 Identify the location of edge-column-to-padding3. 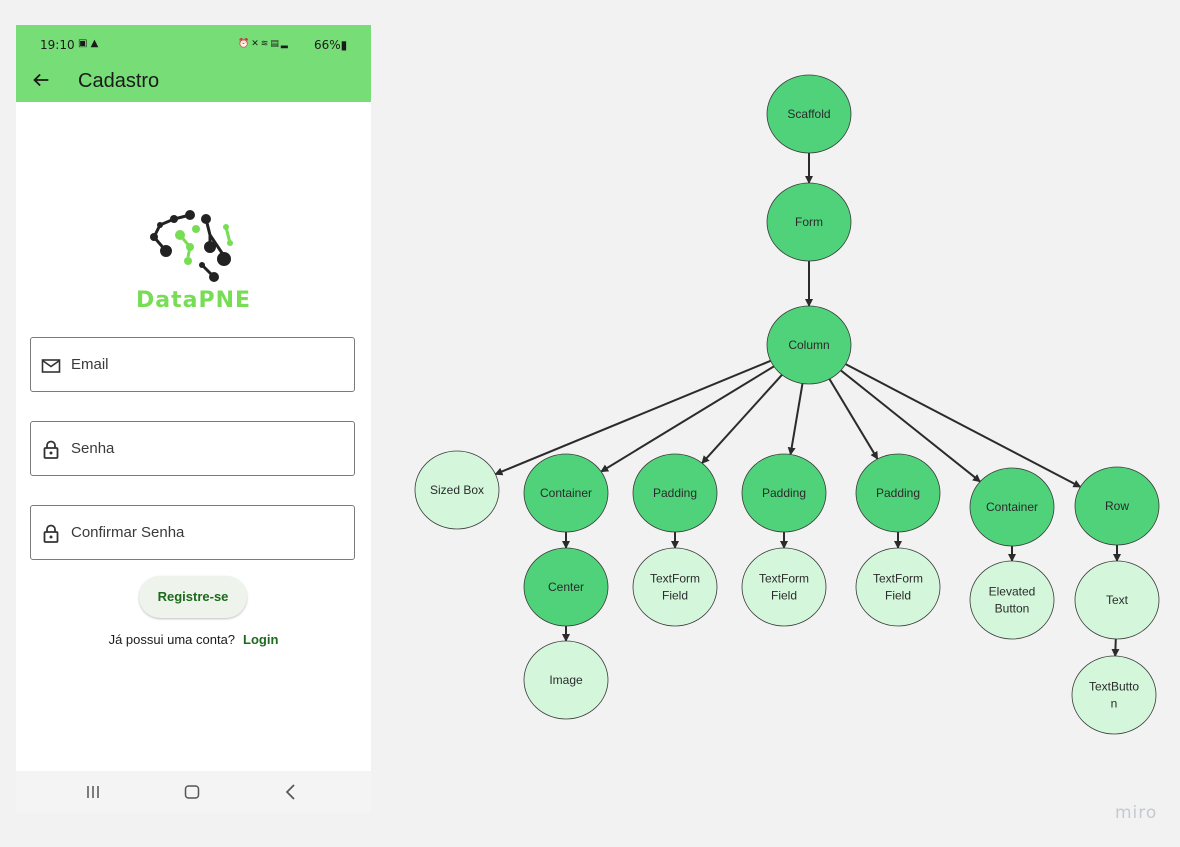
(853, 419).